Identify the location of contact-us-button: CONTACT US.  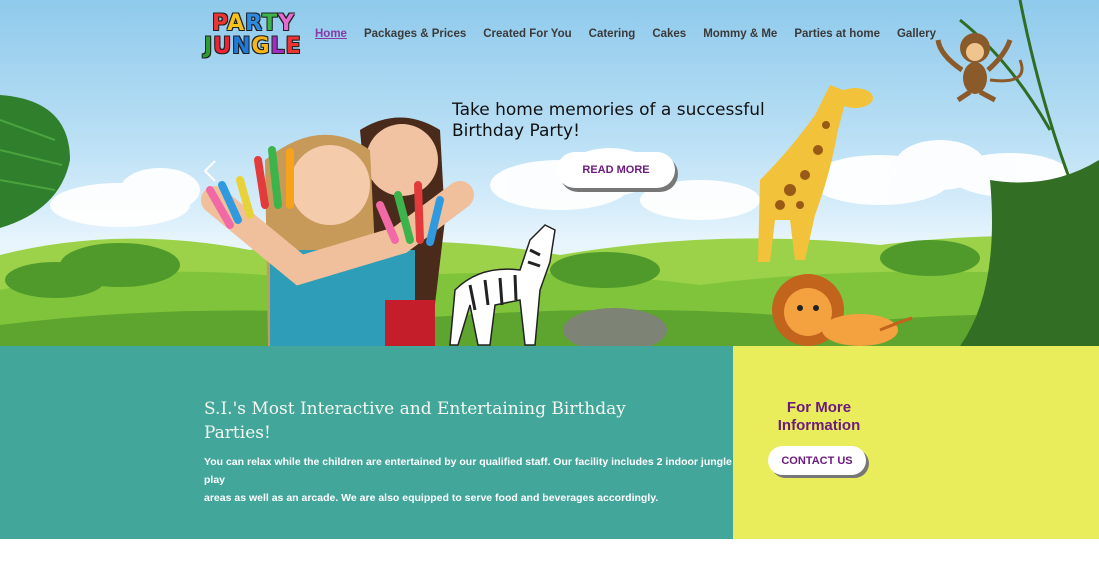
(817, 460).